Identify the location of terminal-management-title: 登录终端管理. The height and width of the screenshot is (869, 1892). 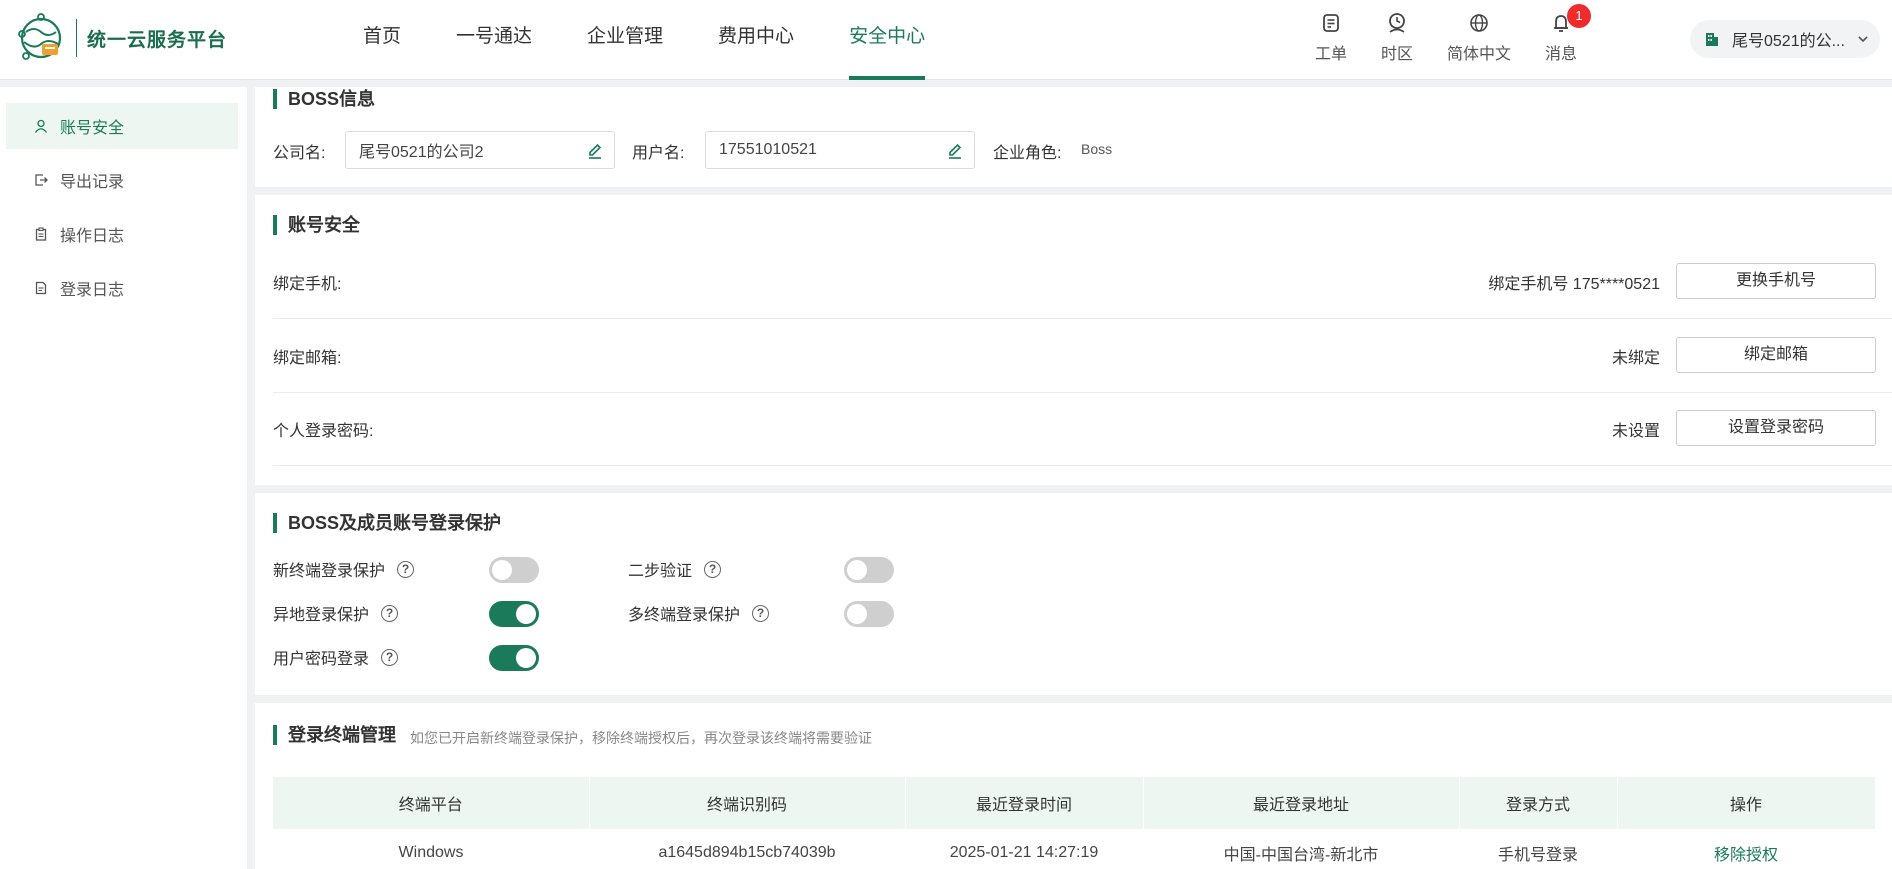
(334, 735).